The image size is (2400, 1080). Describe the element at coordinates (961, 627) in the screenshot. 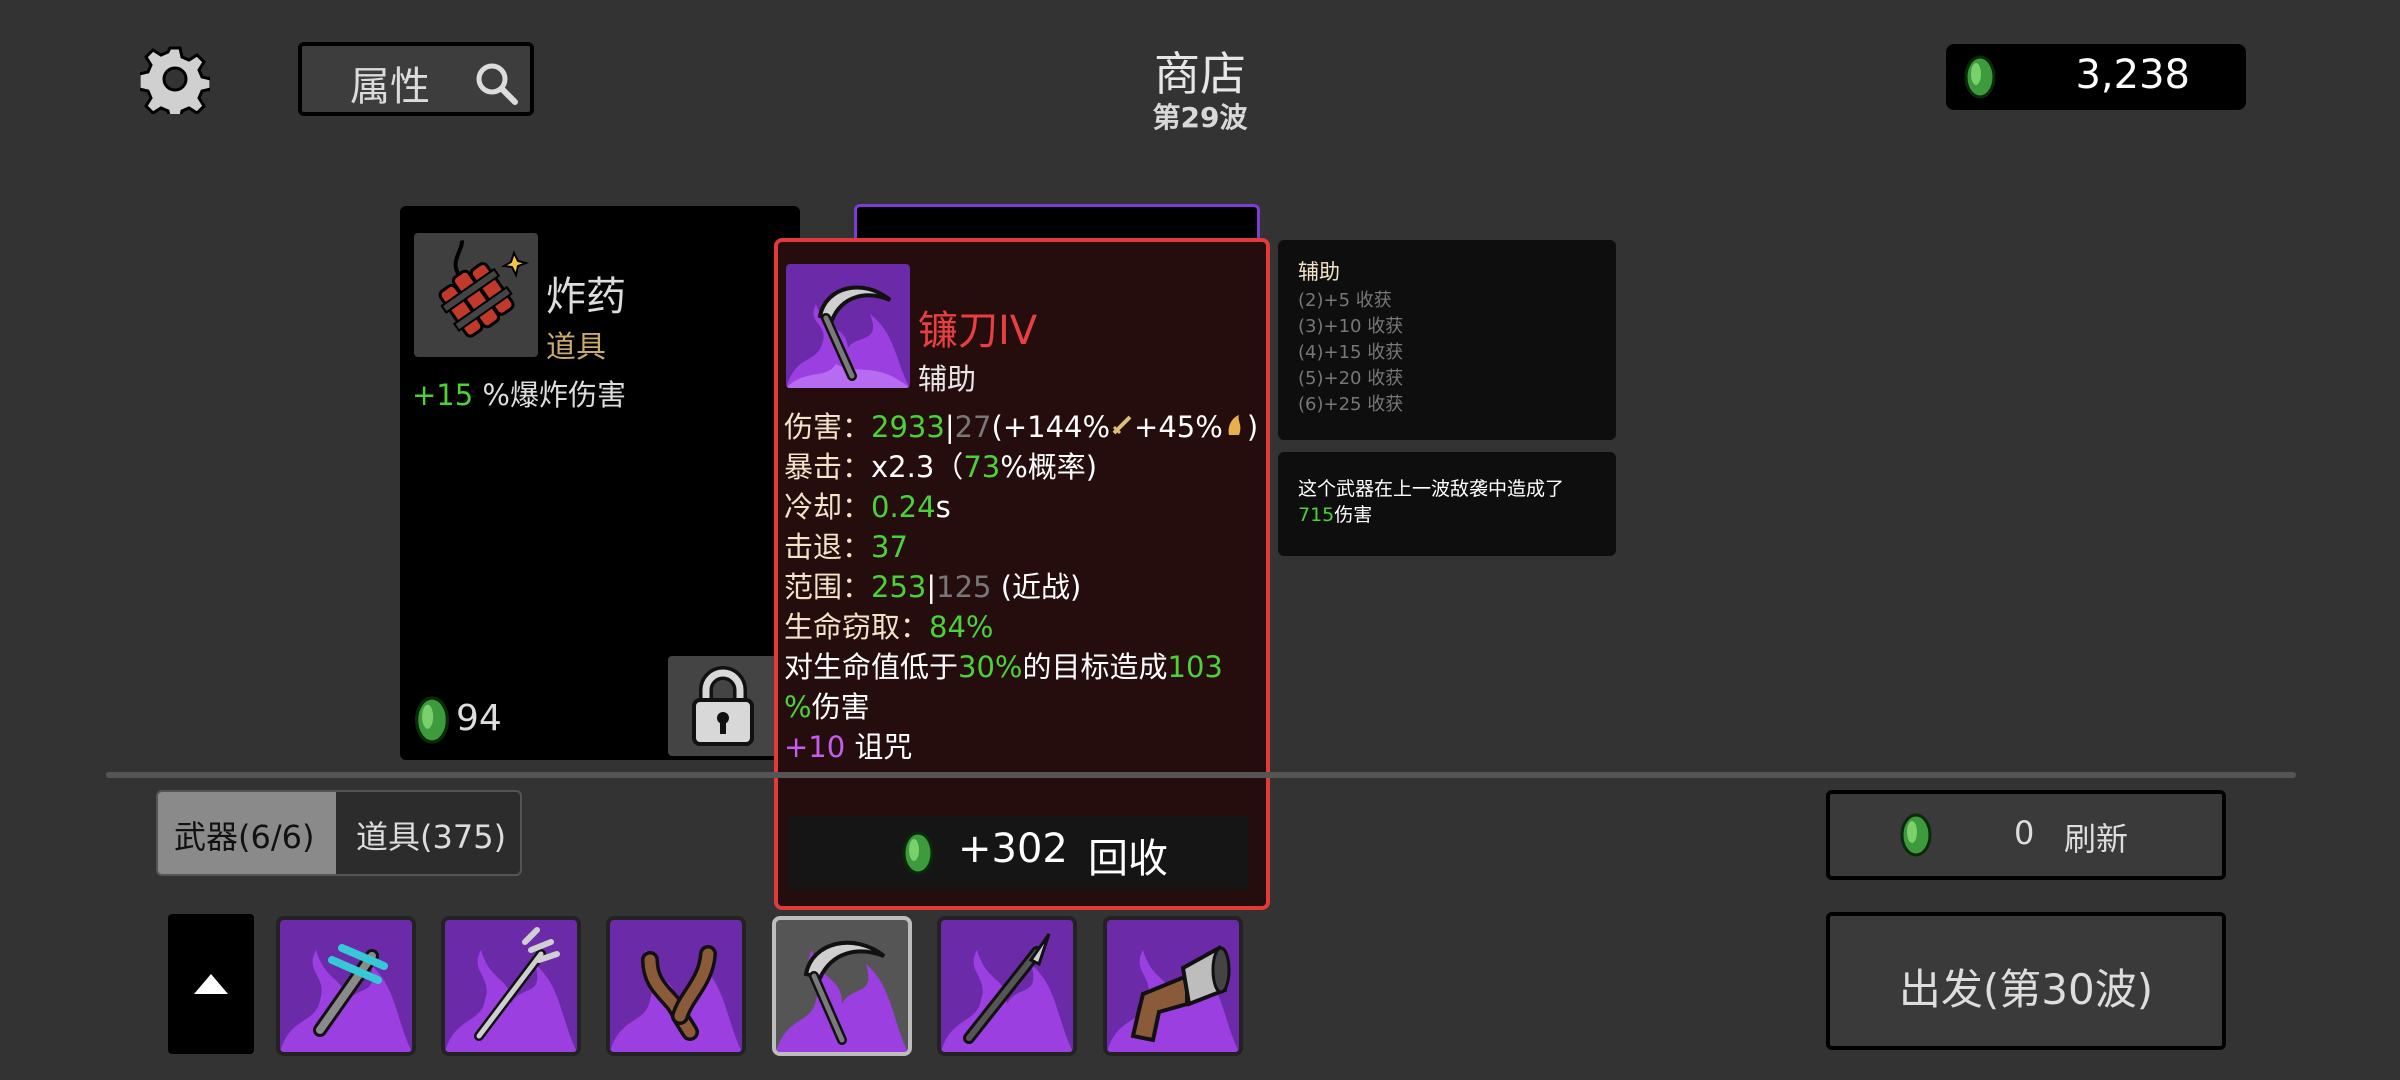

I see `stat-lifesteal-value: 84%` at that location.